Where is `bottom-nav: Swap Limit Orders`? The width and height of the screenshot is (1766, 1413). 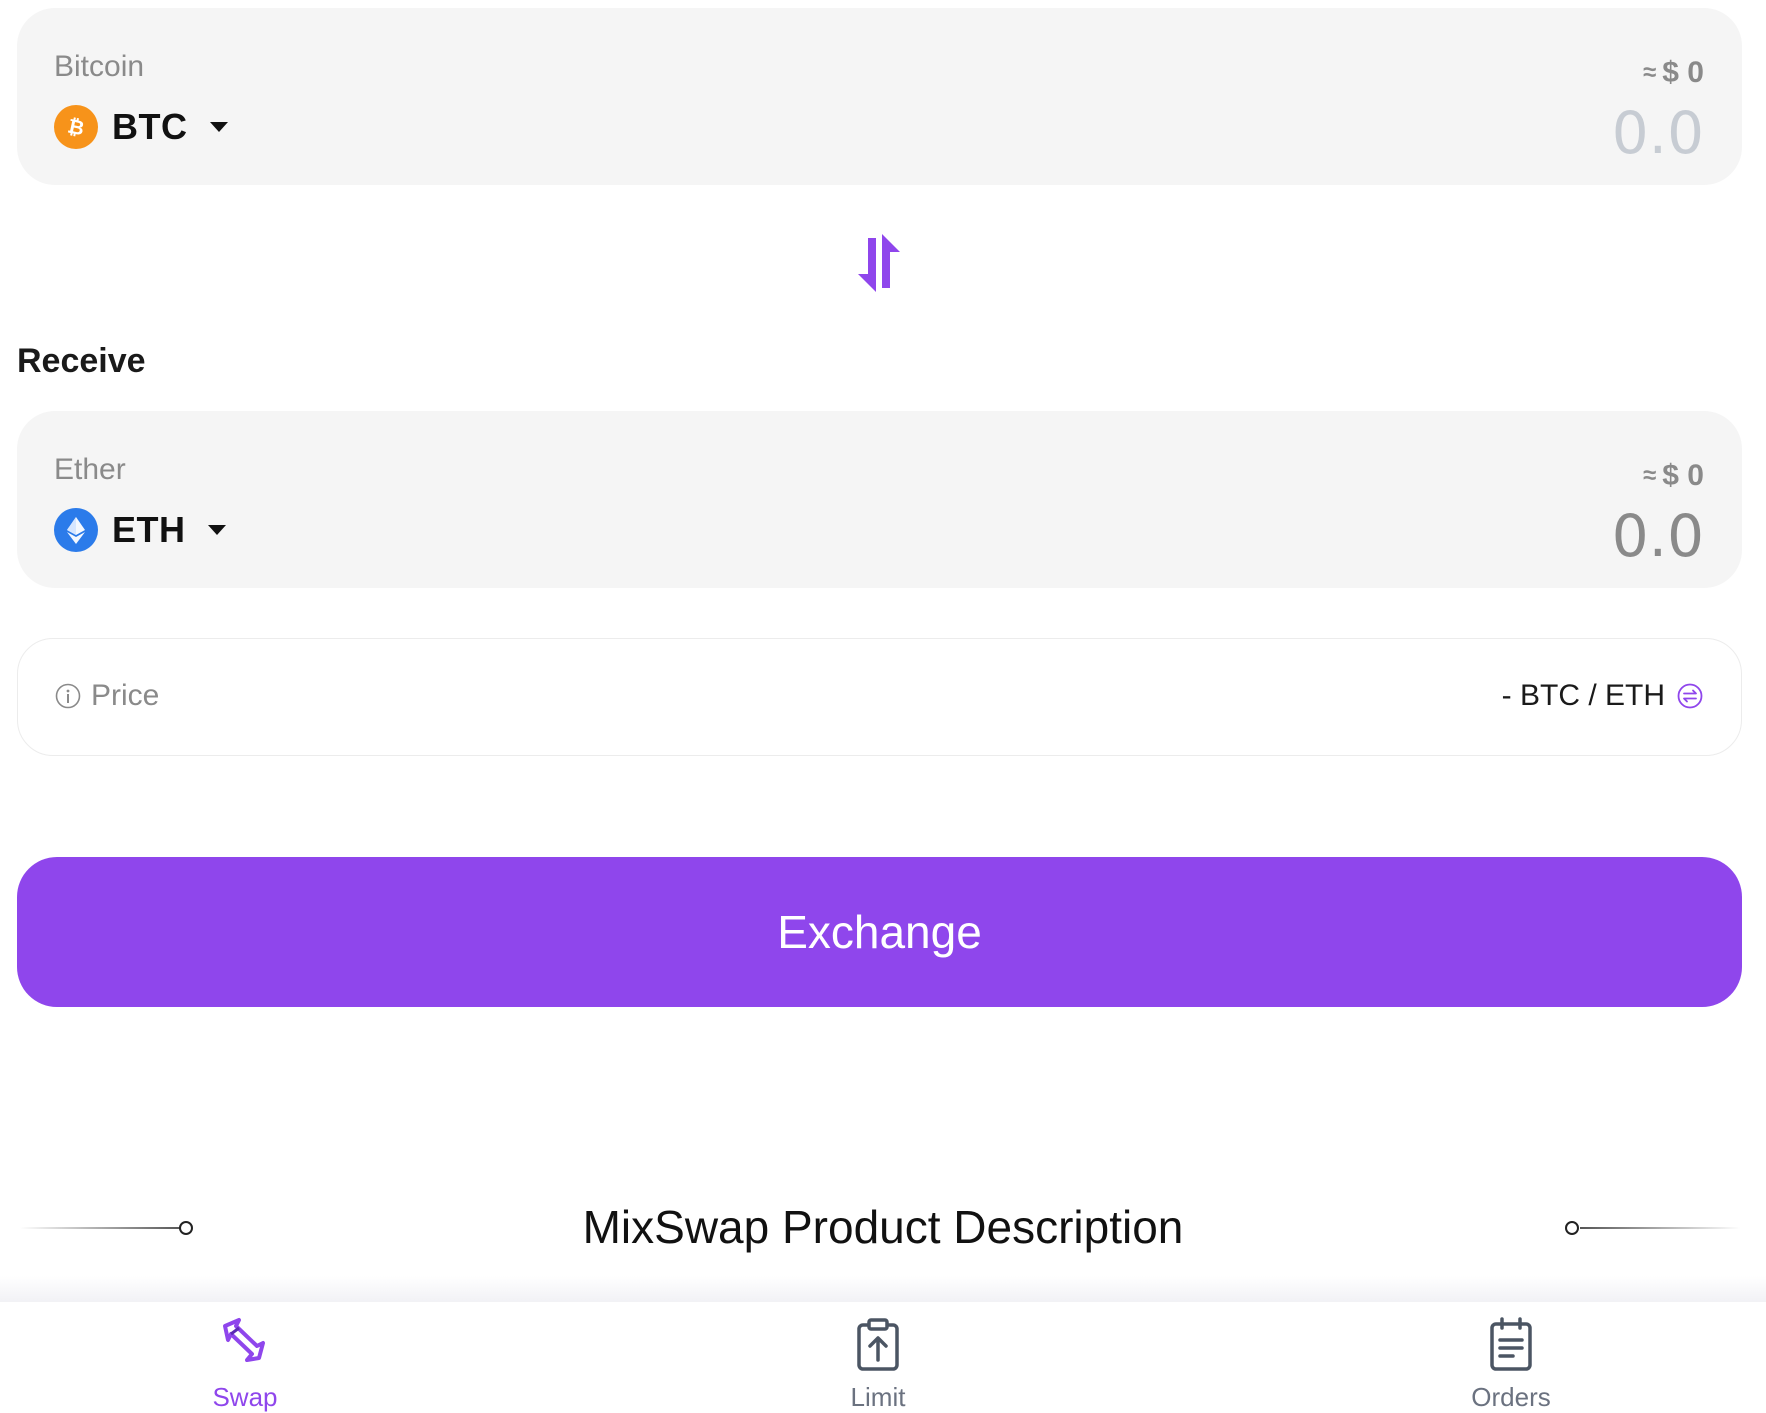 bottom-nav: Swap Limit Orders is located at coordinates (883, 1357).